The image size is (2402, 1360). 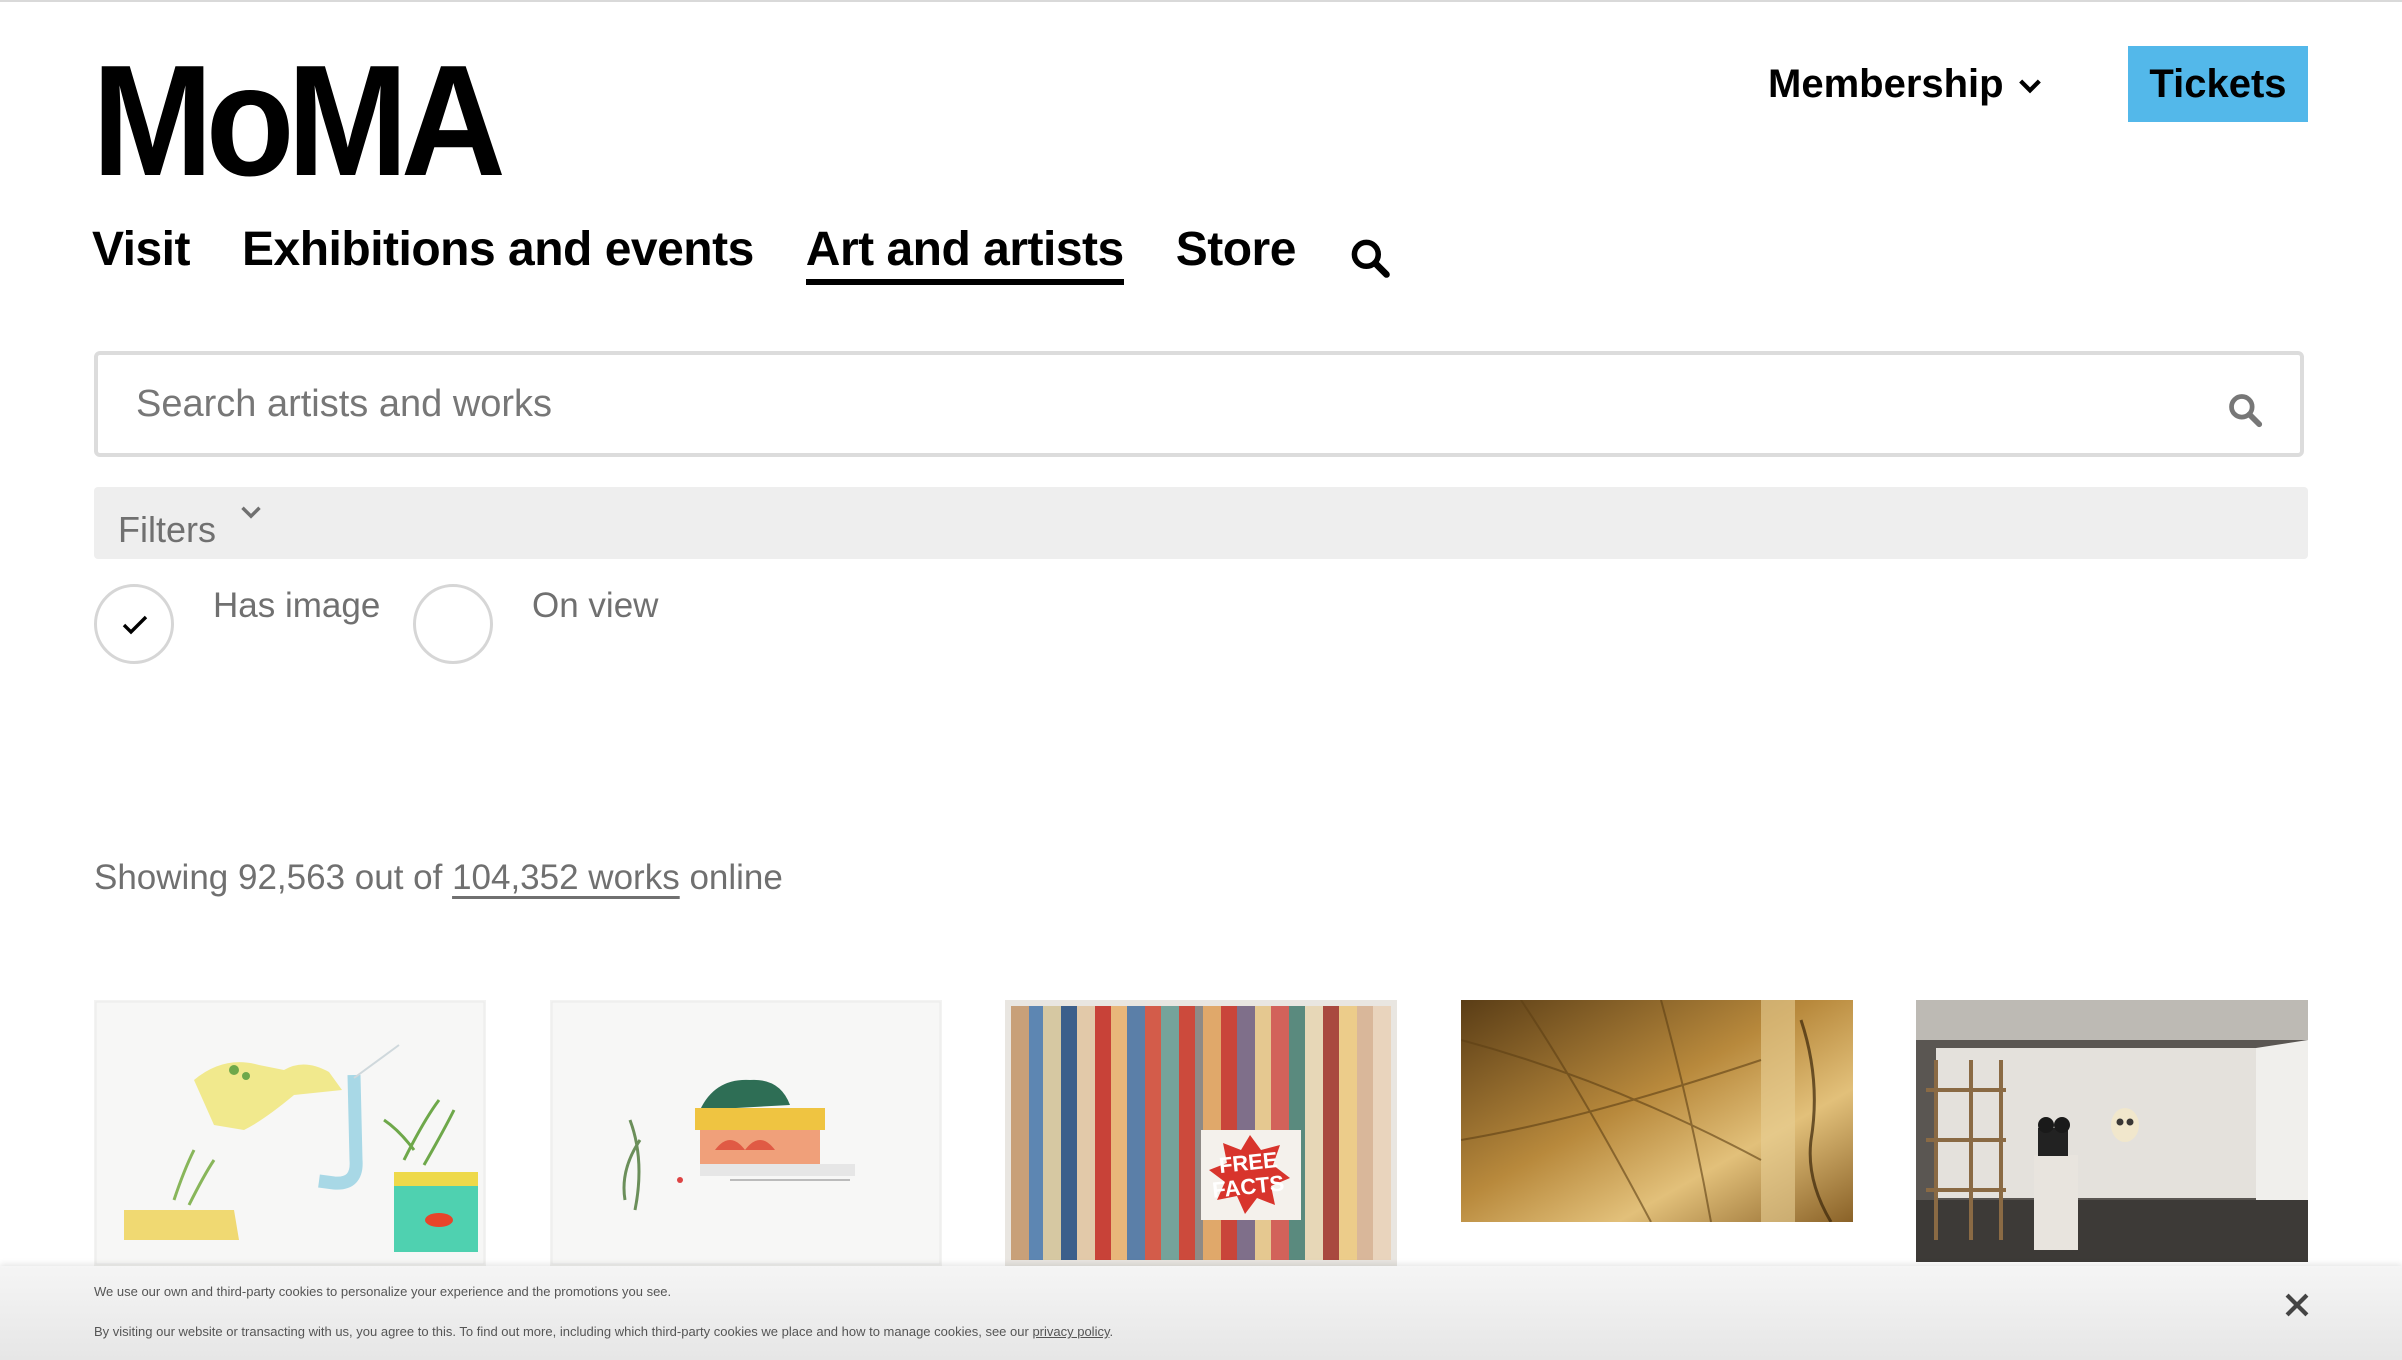 What do you see at coordinates (299, 121) in the screenshot?
I see `moma-logo: MoMA` at bounding box center [299, 121].